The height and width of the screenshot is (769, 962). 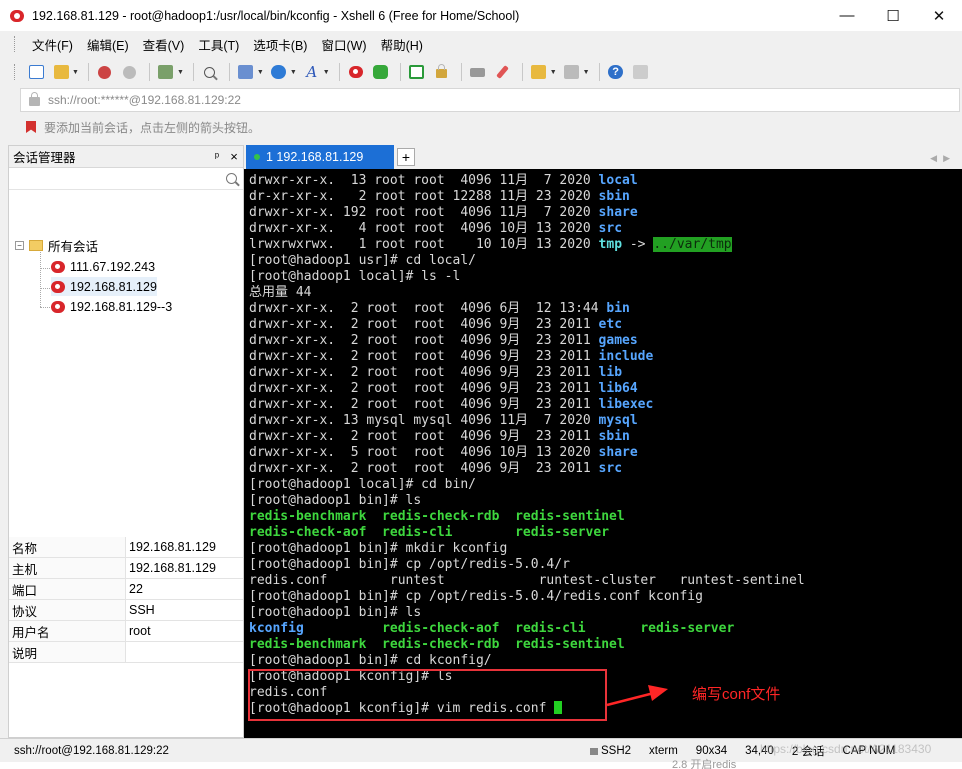 I want to click on tab-scroll-arrows: ◀▶, so click(x=943, y=158).